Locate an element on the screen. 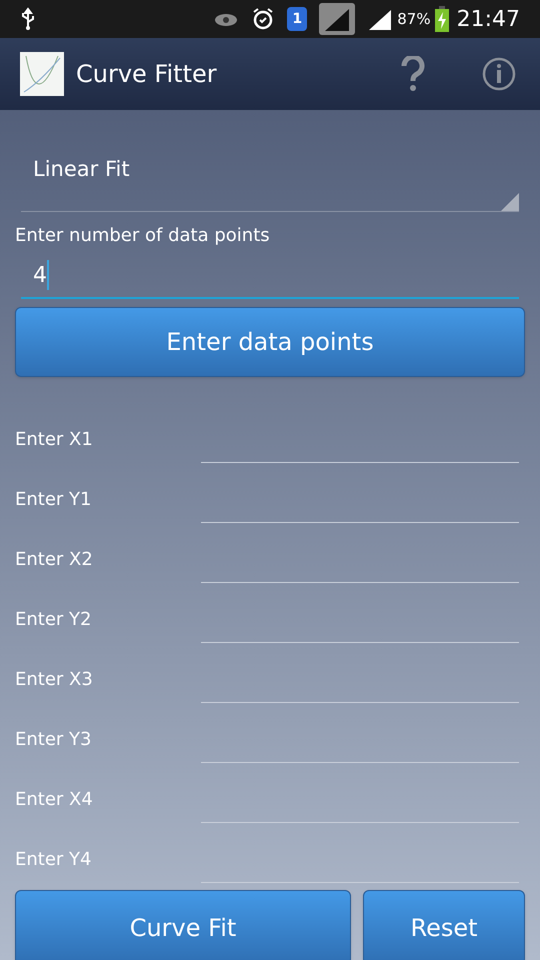 The image size is (540, 960). point-label: Enter Y1 is located at coordinates (53, 500).